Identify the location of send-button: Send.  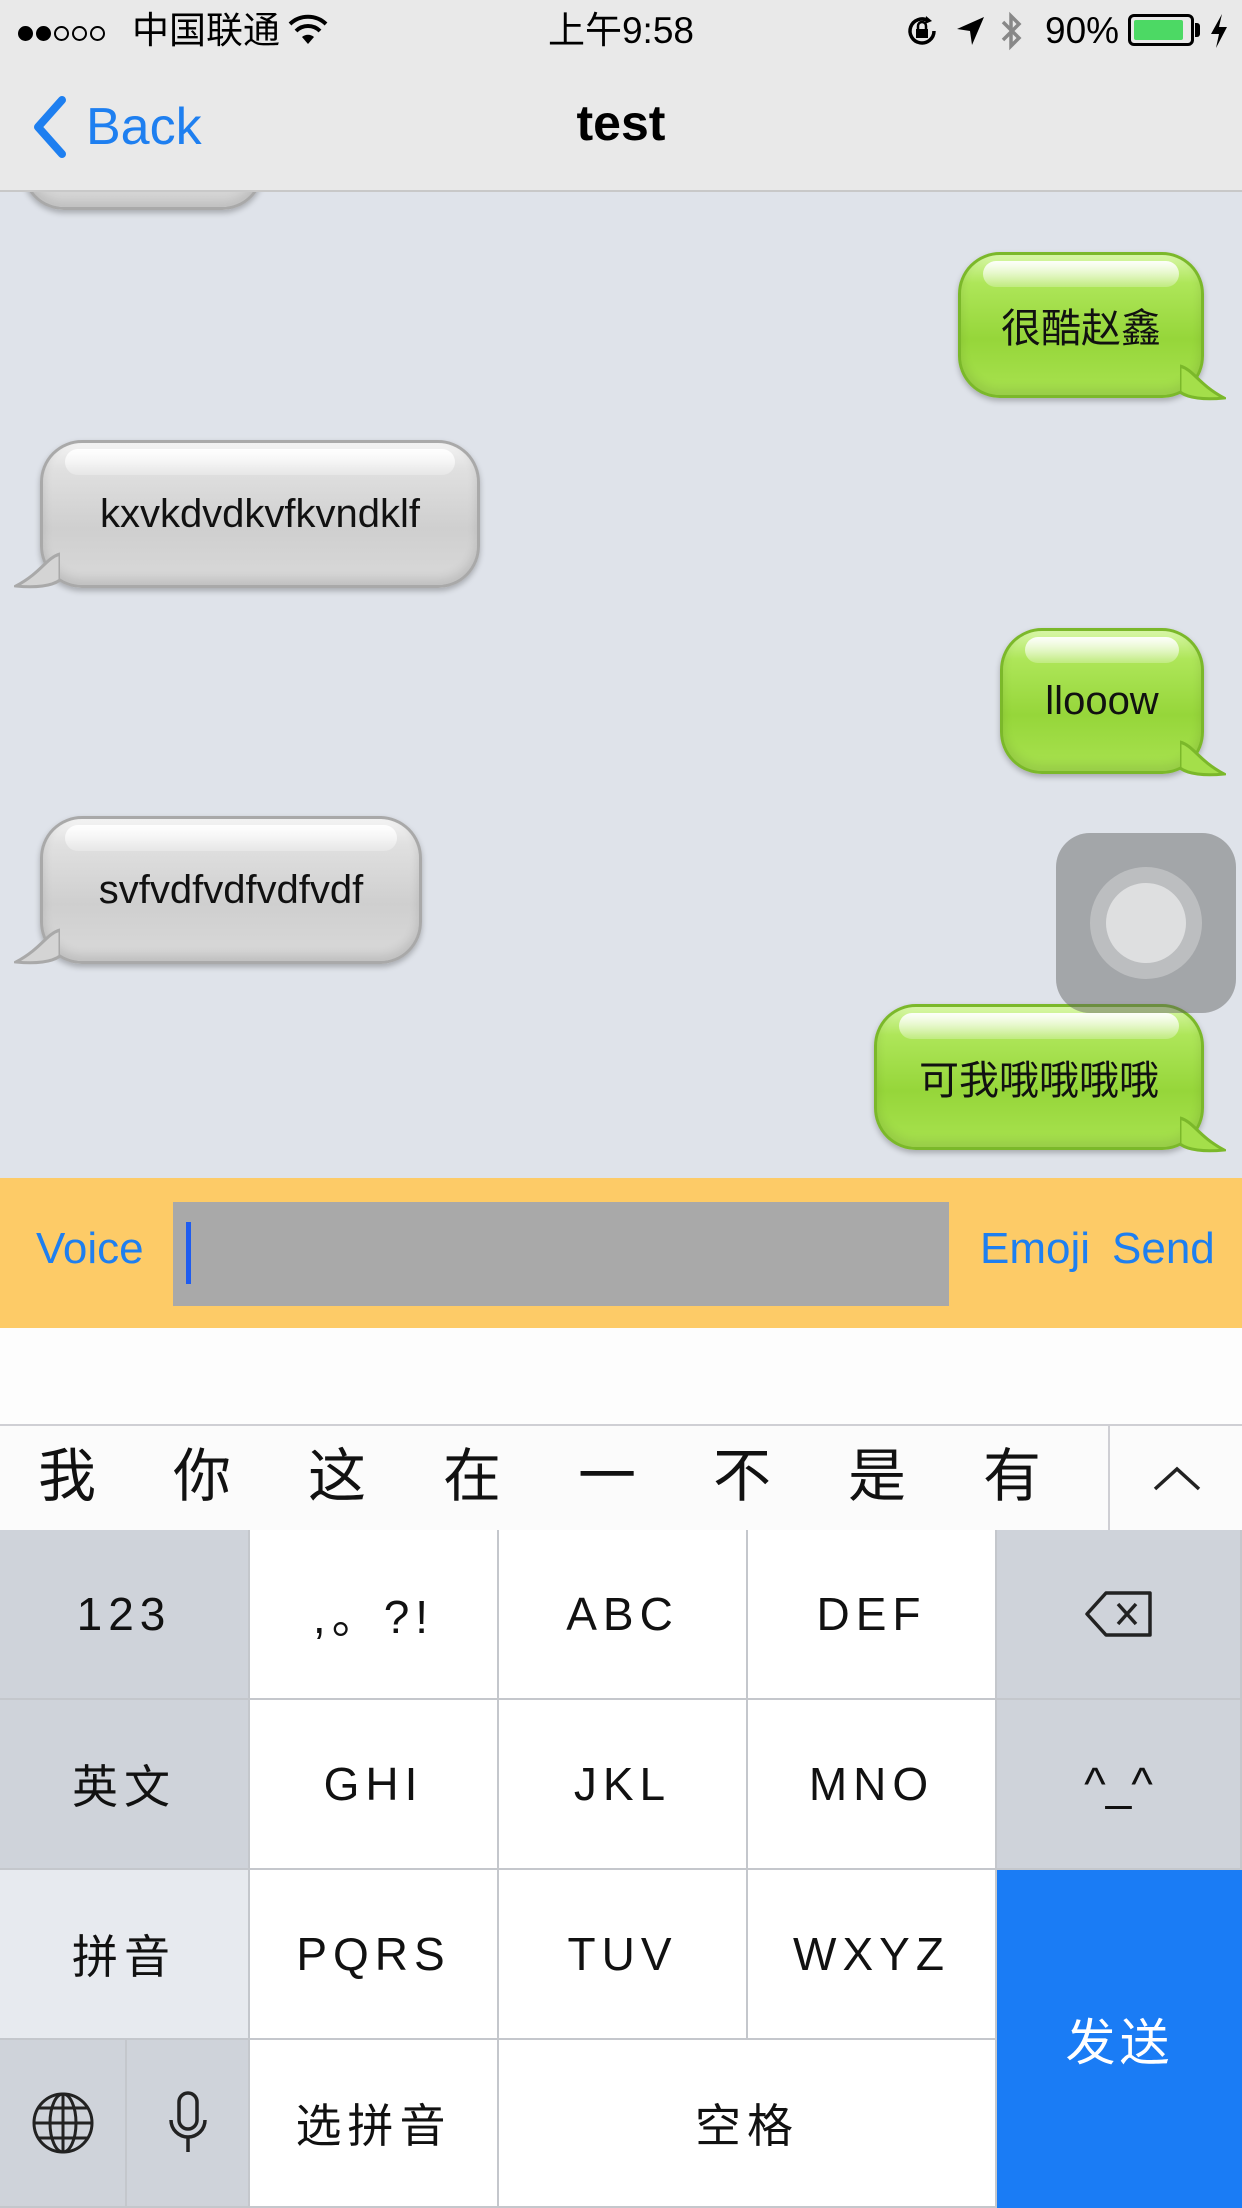
(1163, 1249).